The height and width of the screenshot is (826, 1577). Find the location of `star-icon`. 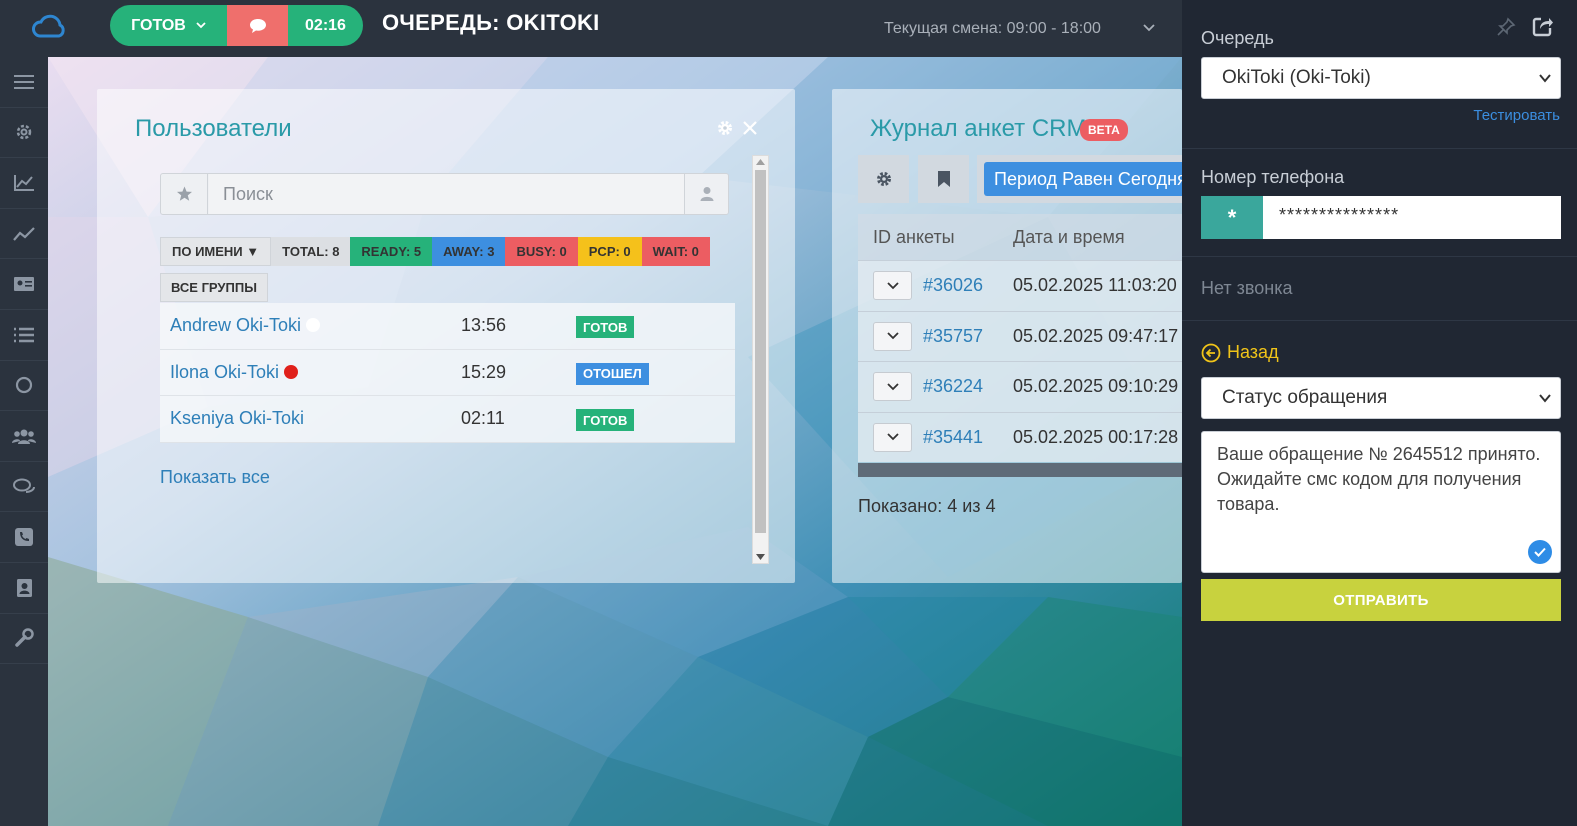

star-icon is located at coordinates (184, 194).